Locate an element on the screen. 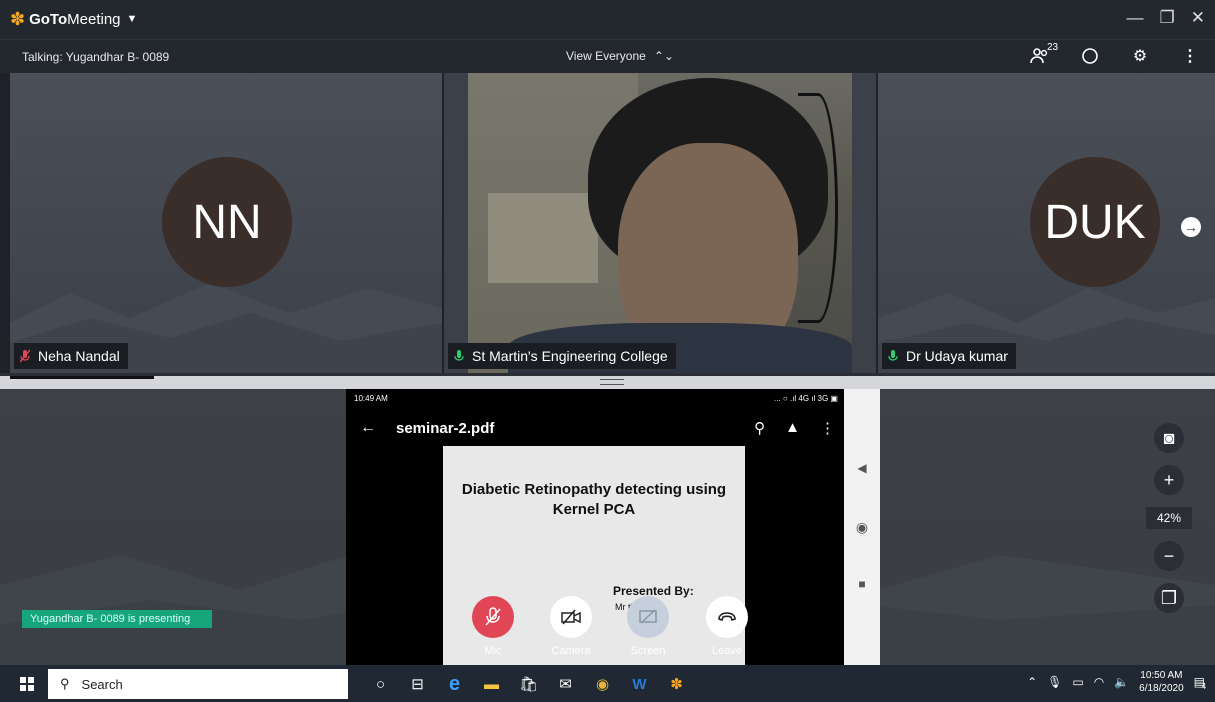 The width and height of the screenshot is (1215, 702). screen-button: Screen is located at coordinates (648, 626).